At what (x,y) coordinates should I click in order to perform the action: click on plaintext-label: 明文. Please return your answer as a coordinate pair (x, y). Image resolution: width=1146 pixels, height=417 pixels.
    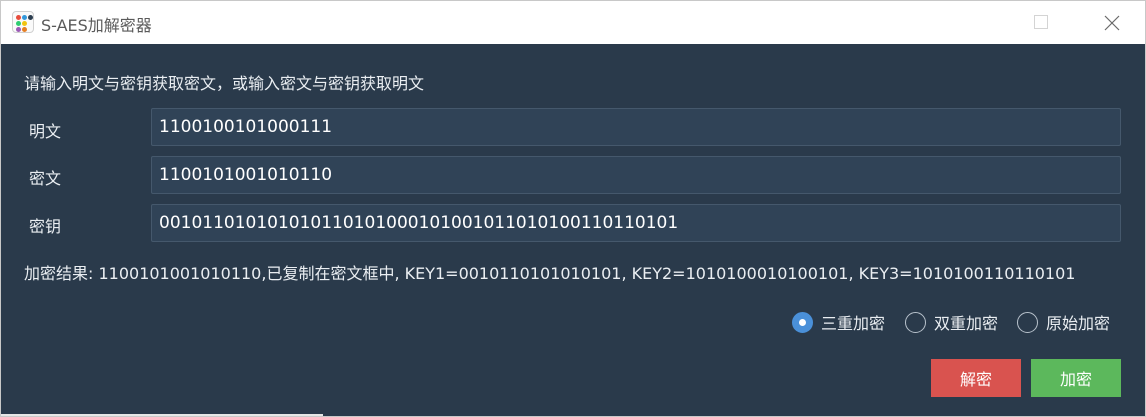
    Looking at the image, I should click on (45, 131).